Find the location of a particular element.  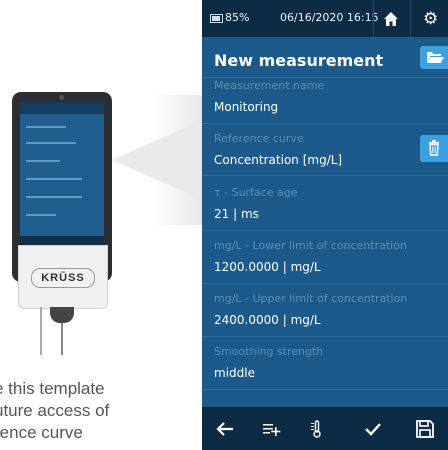

add-list-icon is located at coordinates (272, 429).